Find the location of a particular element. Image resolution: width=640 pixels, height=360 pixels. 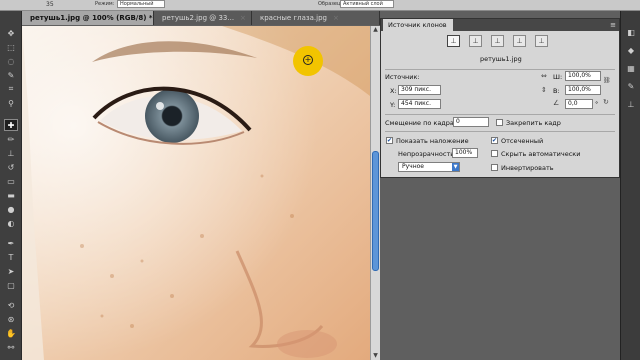

clone-source-3-icon: ⊥ is located at coordinates (497, 41).